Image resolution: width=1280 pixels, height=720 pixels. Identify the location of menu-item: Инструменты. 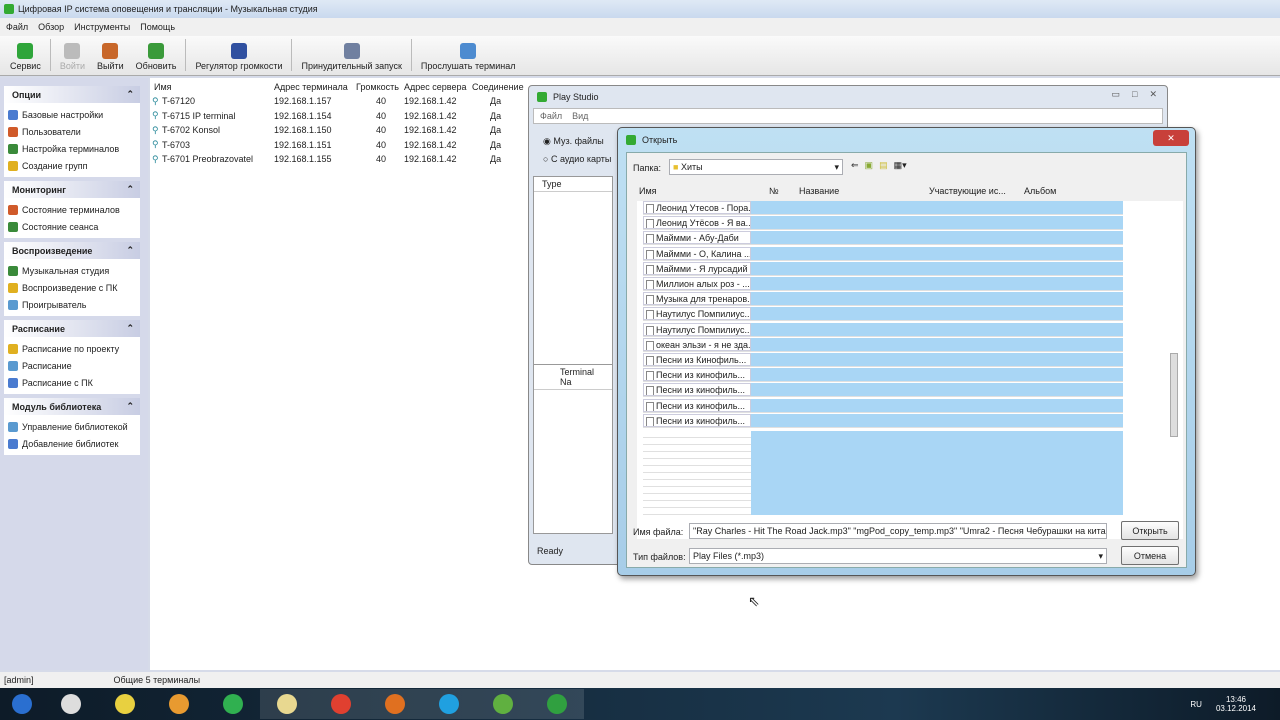
(102, 27).